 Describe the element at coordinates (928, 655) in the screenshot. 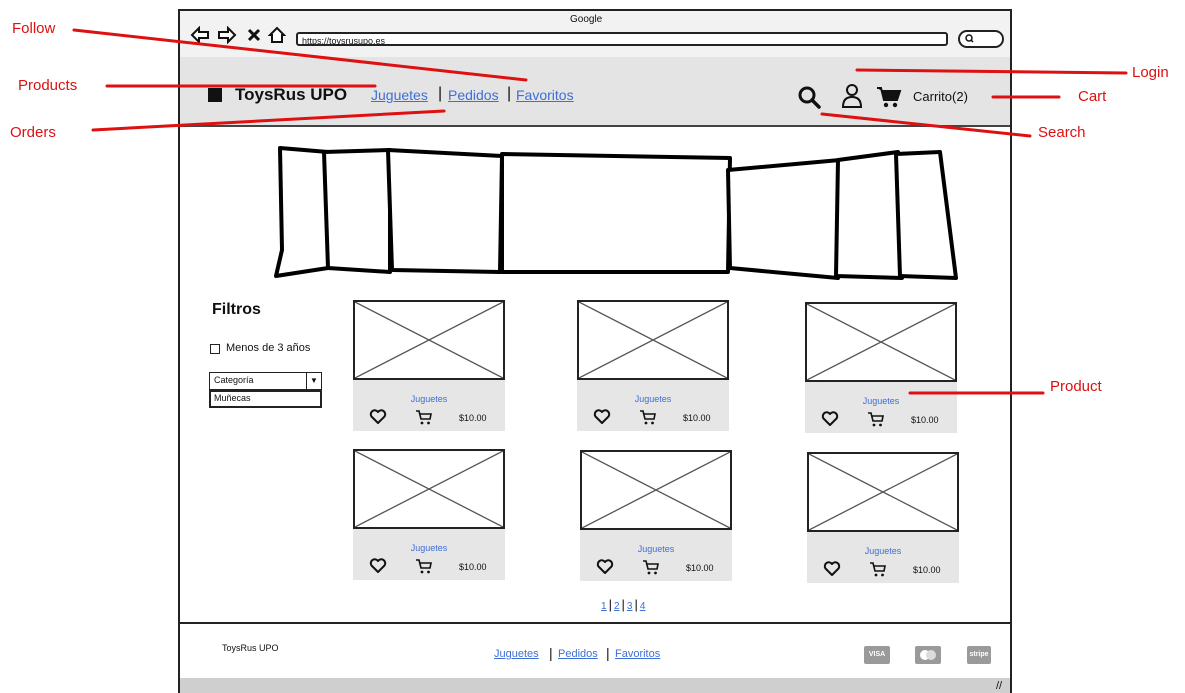

I see `mastercard-icon` at that location.